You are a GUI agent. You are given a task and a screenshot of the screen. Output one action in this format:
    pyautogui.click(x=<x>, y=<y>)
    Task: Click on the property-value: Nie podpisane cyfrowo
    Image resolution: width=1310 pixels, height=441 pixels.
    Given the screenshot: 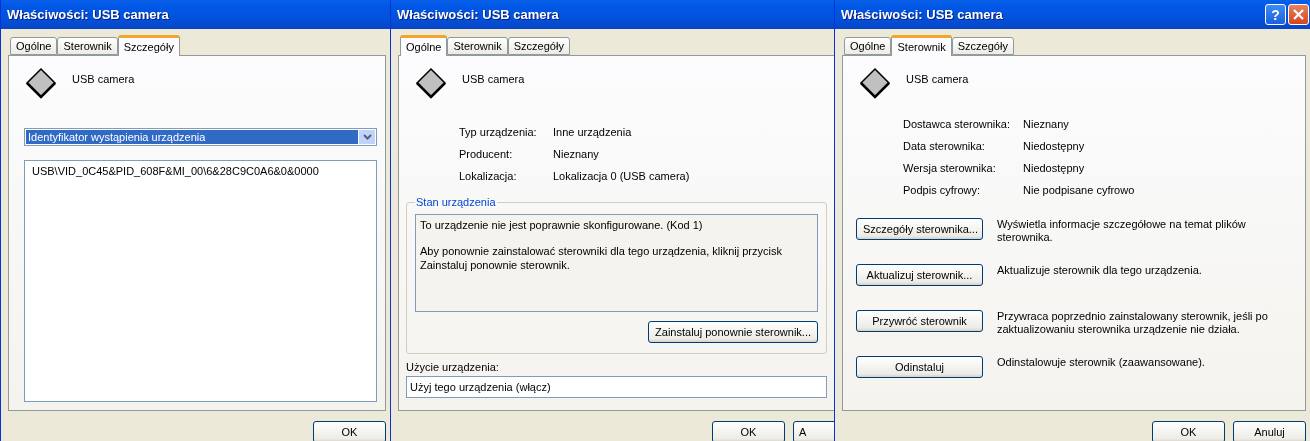 What is the action you would take?
    pyautogui.click(x=1079, y=190)
    